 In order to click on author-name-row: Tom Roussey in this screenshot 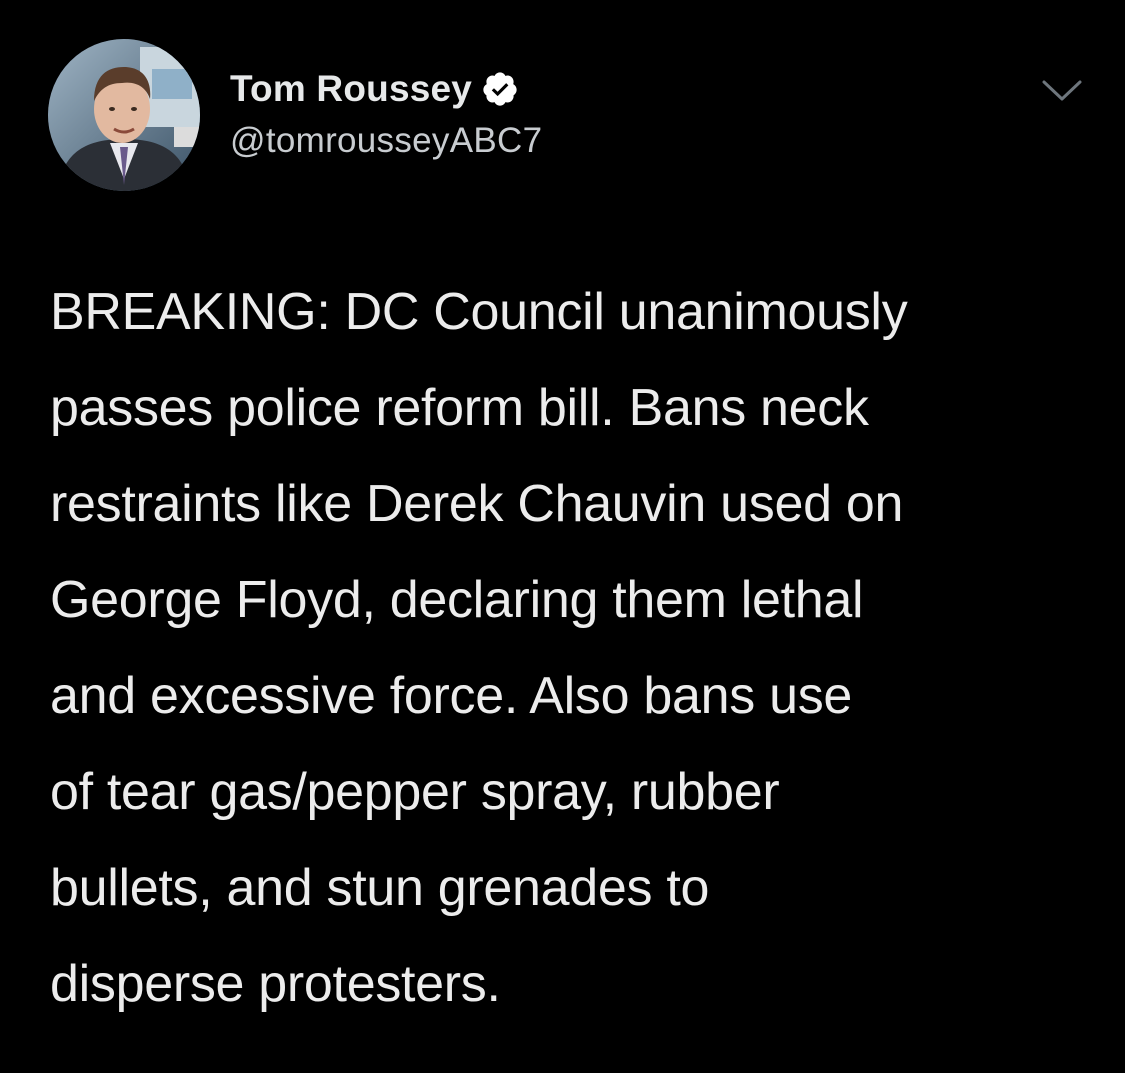, I will do `click(374, 89)`.